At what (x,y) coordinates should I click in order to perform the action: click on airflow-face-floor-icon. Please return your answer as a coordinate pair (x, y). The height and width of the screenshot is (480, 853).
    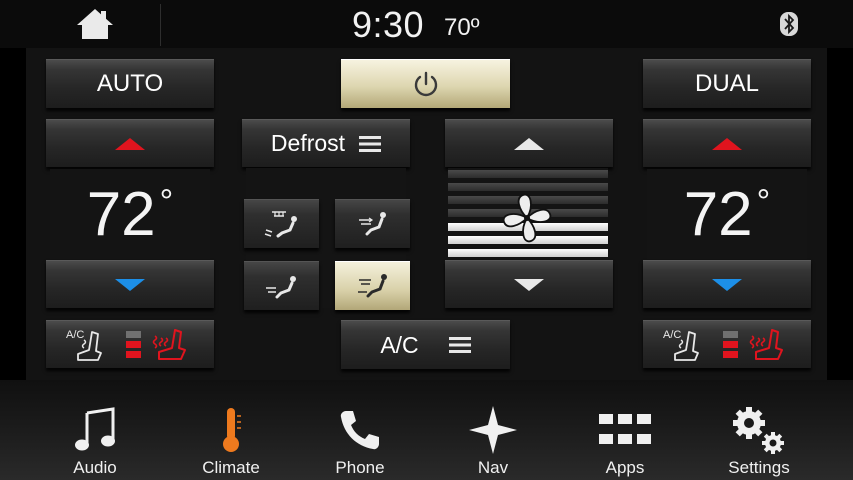
    Looking at the image, I should click on (372, 286).